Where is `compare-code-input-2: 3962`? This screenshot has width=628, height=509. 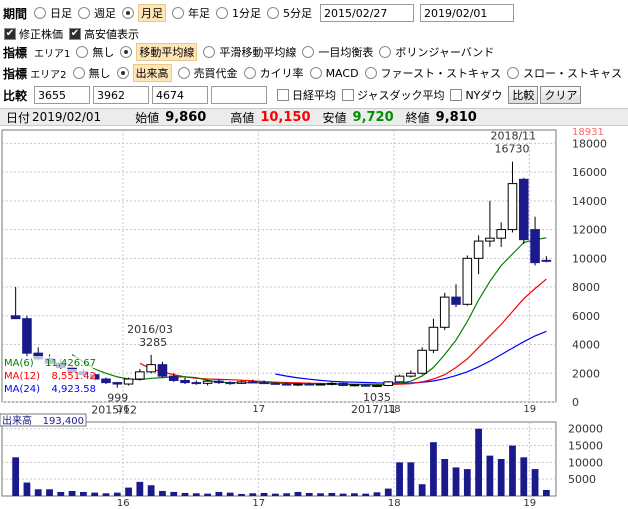 compare-code-input-2: 3962 is located at coordinates (121, 95).